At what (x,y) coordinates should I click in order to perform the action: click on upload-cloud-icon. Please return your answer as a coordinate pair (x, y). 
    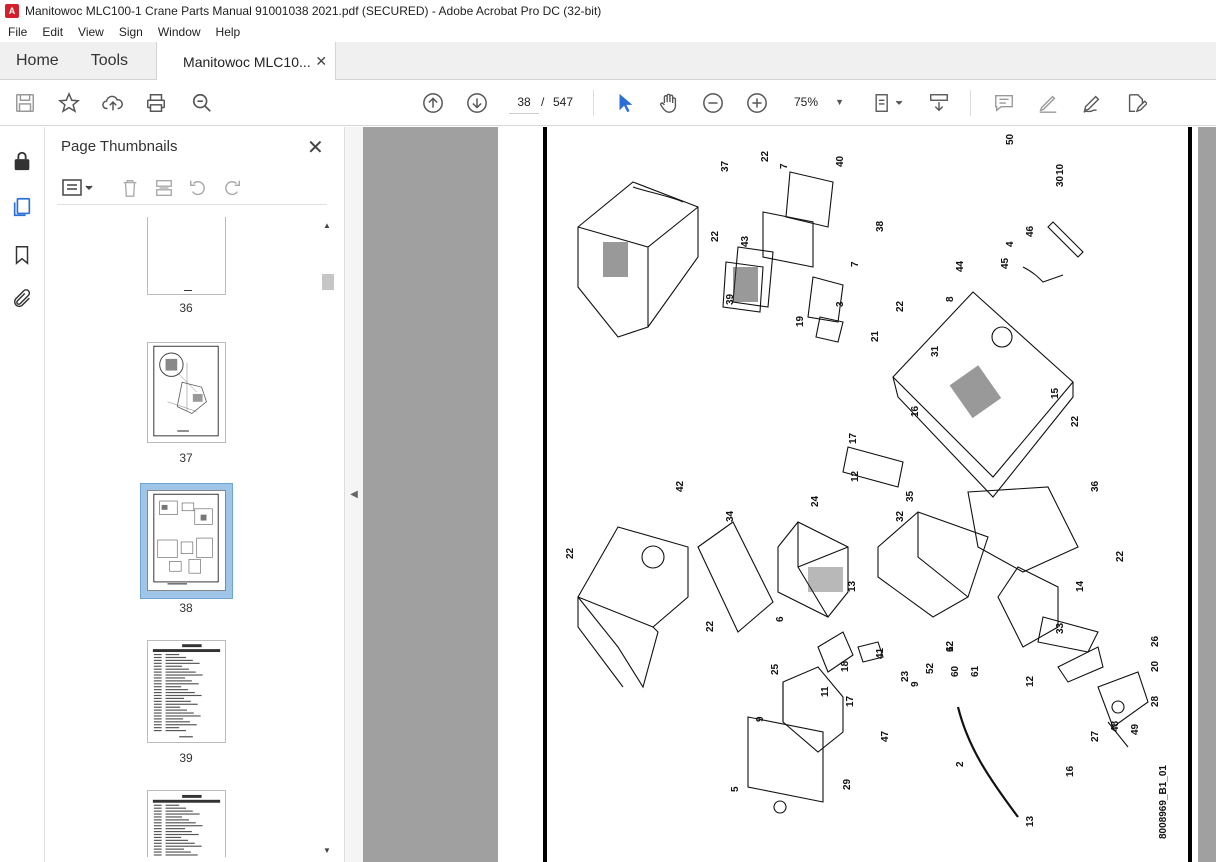
    Looking at the image, I should click on (113, 103).